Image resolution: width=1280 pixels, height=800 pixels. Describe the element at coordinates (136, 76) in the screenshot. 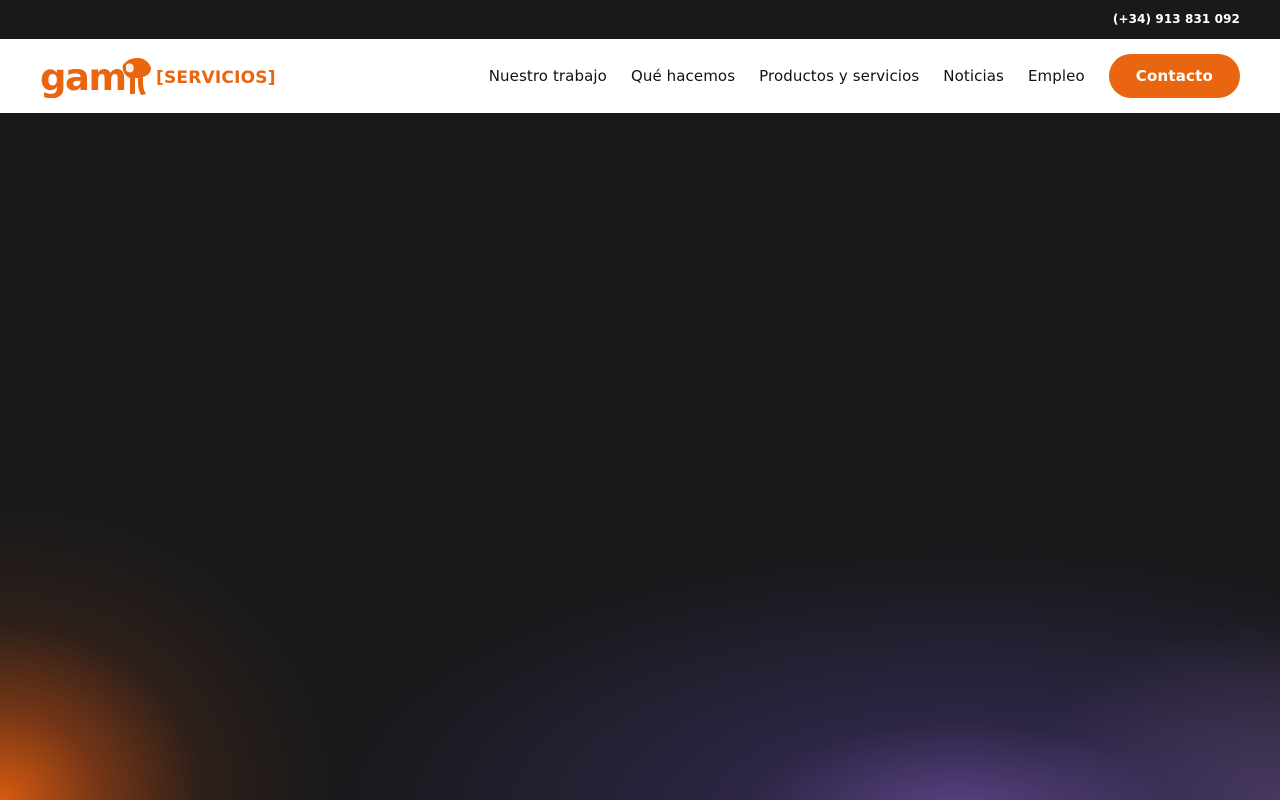

I see `elephant-icon` at that location.